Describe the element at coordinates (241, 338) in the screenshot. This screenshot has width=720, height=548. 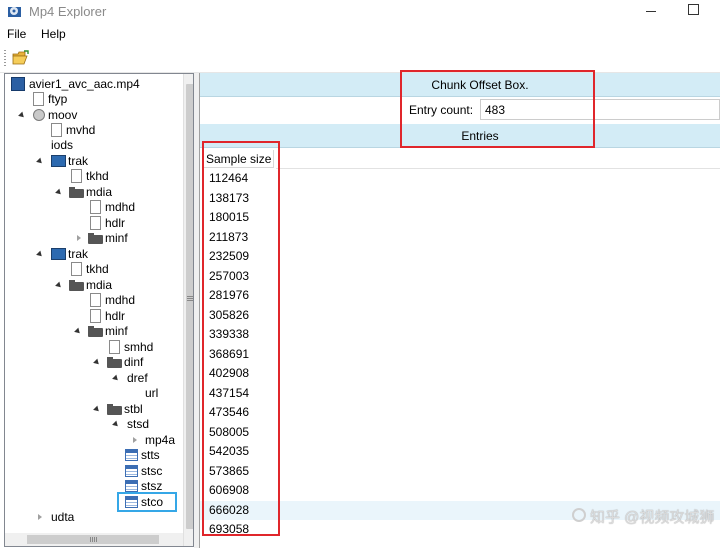
I see `annotation-box-column` at that location.